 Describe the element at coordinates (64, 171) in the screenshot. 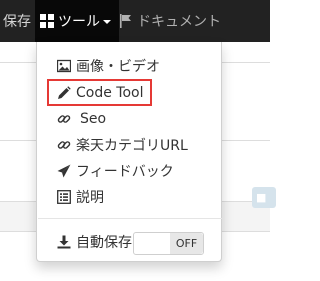

I see `send-icon` at that location.